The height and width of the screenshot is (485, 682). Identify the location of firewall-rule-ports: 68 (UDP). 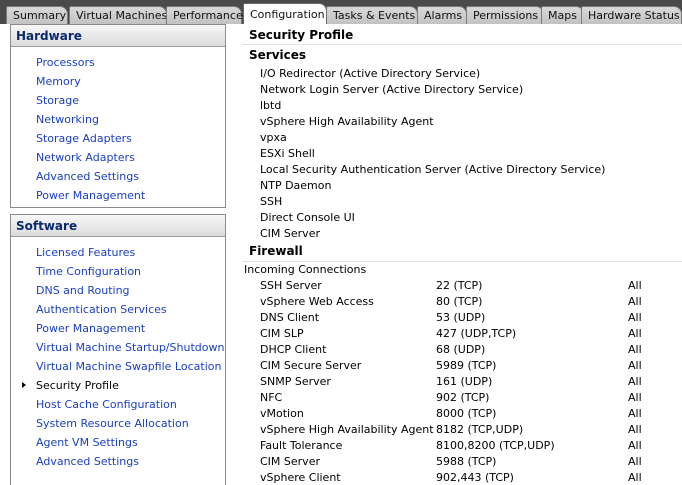
(461, 349).